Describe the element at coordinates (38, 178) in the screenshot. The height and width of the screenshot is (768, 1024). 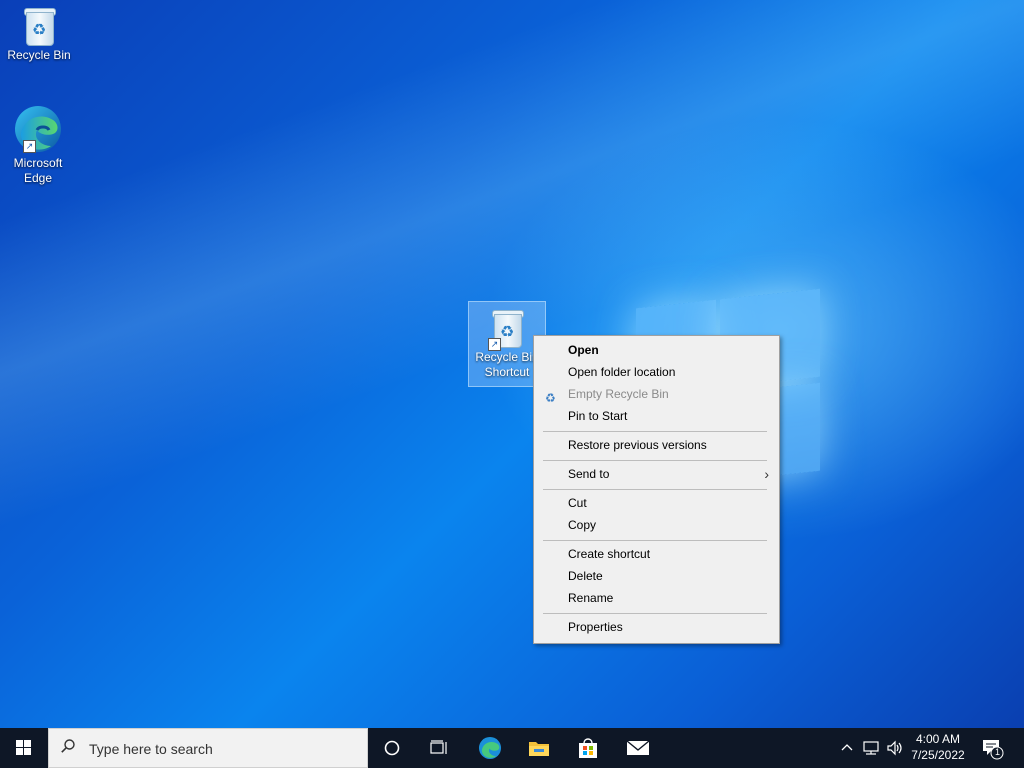
I see `desktop-icon-label-line2: Edge` at that location.